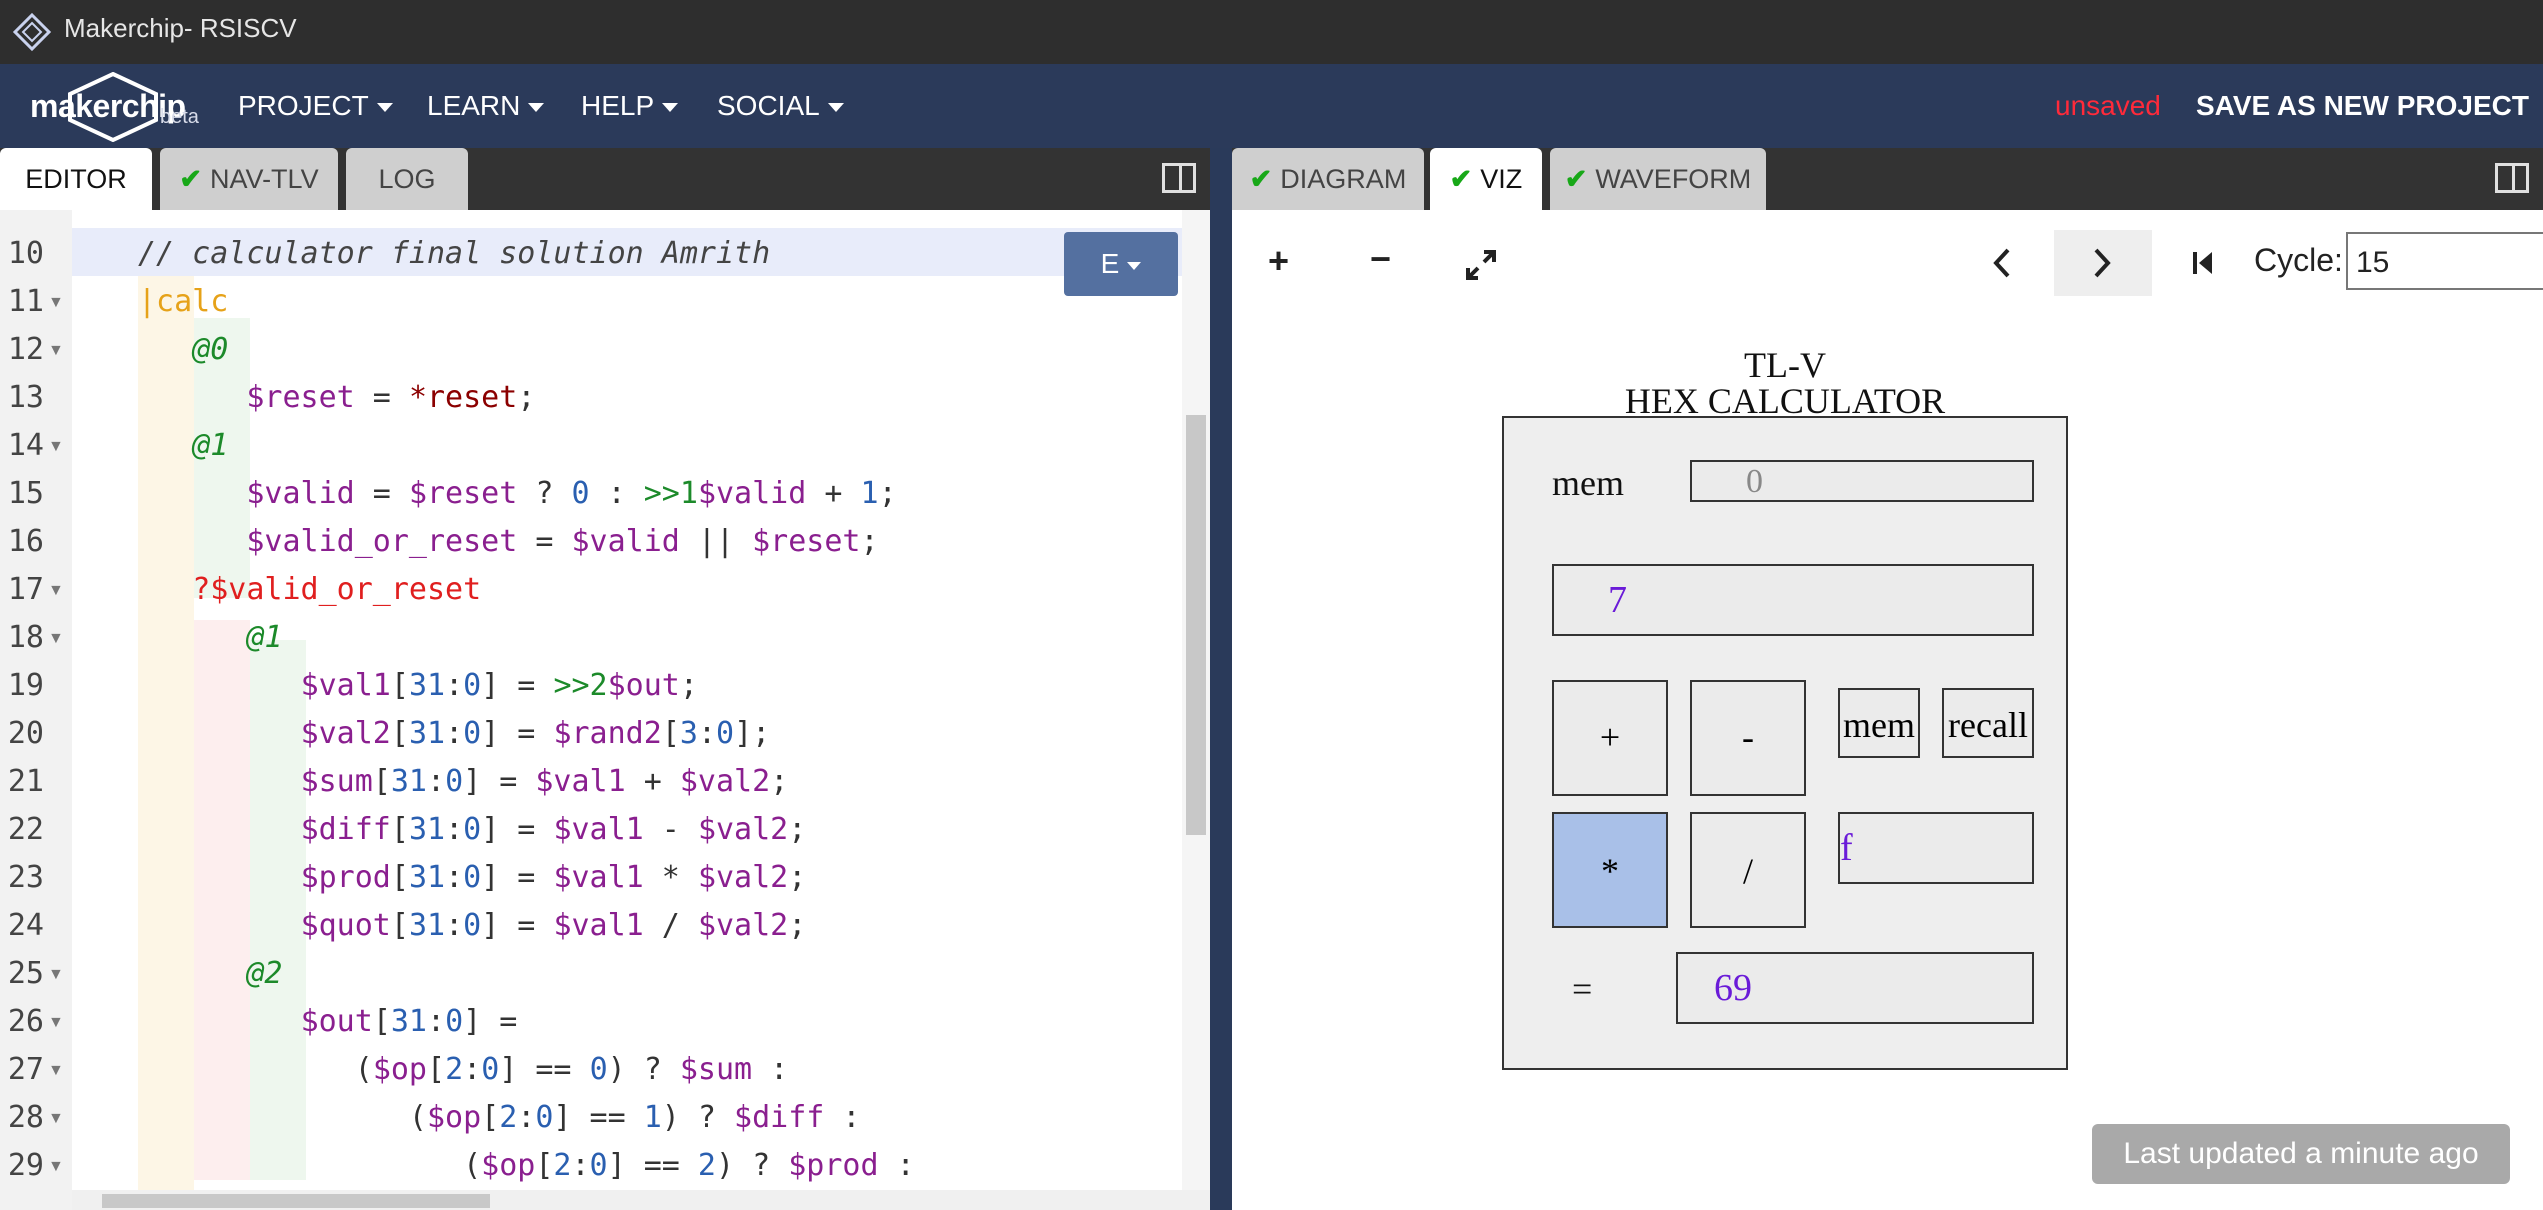  I want to click on code-line: |calc, so click(183, 301).